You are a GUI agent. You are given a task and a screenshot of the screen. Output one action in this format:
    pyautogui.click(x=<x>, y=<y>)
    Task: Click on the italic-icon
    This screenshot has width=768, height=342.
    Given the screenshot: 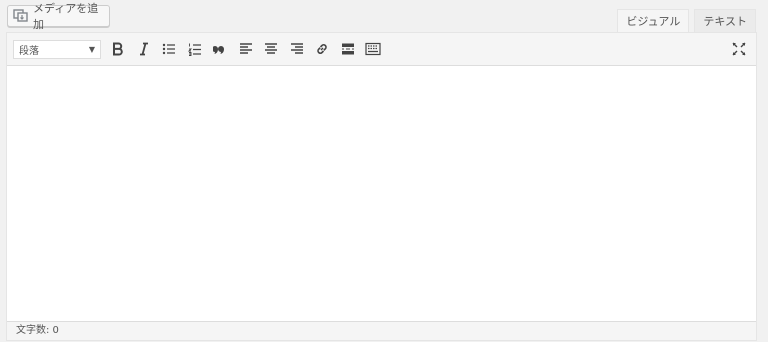 What is the action you would take?
    pyautogui.click(x=144, y=49)
    